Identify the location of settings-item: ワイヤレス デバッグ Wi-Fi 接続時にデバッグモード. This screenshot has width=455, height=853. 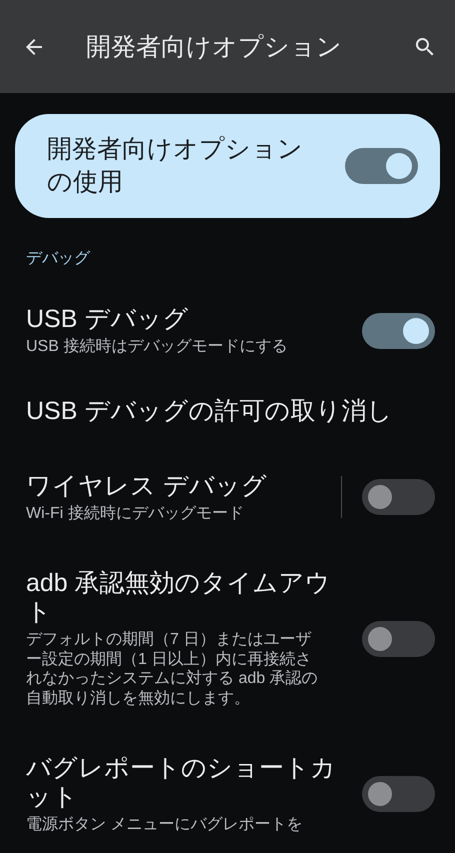
(227, 492).